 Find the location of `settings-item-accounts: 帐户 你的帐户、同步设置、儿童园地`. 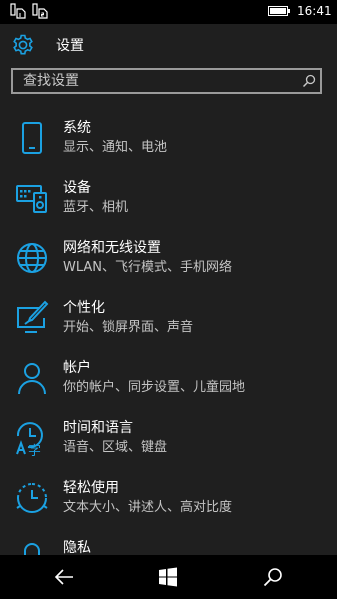

settings-item-accounts: 帐户 你的帐户、同步设置、儿童园地 is located at coordinates (168, 380).